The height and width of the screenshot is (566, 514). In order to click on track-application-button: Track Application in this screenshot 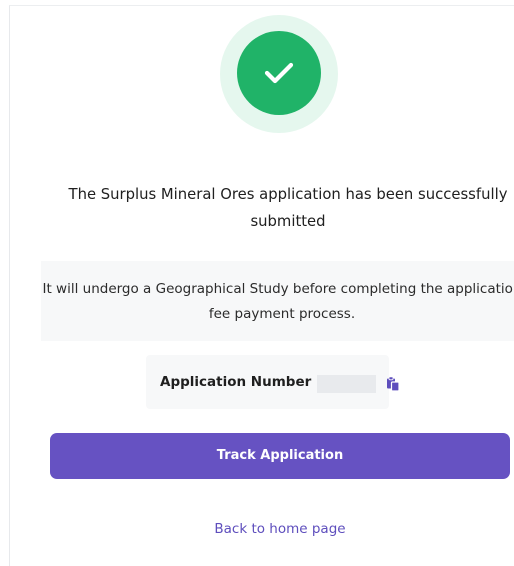, I will do `click(280, 456)`.